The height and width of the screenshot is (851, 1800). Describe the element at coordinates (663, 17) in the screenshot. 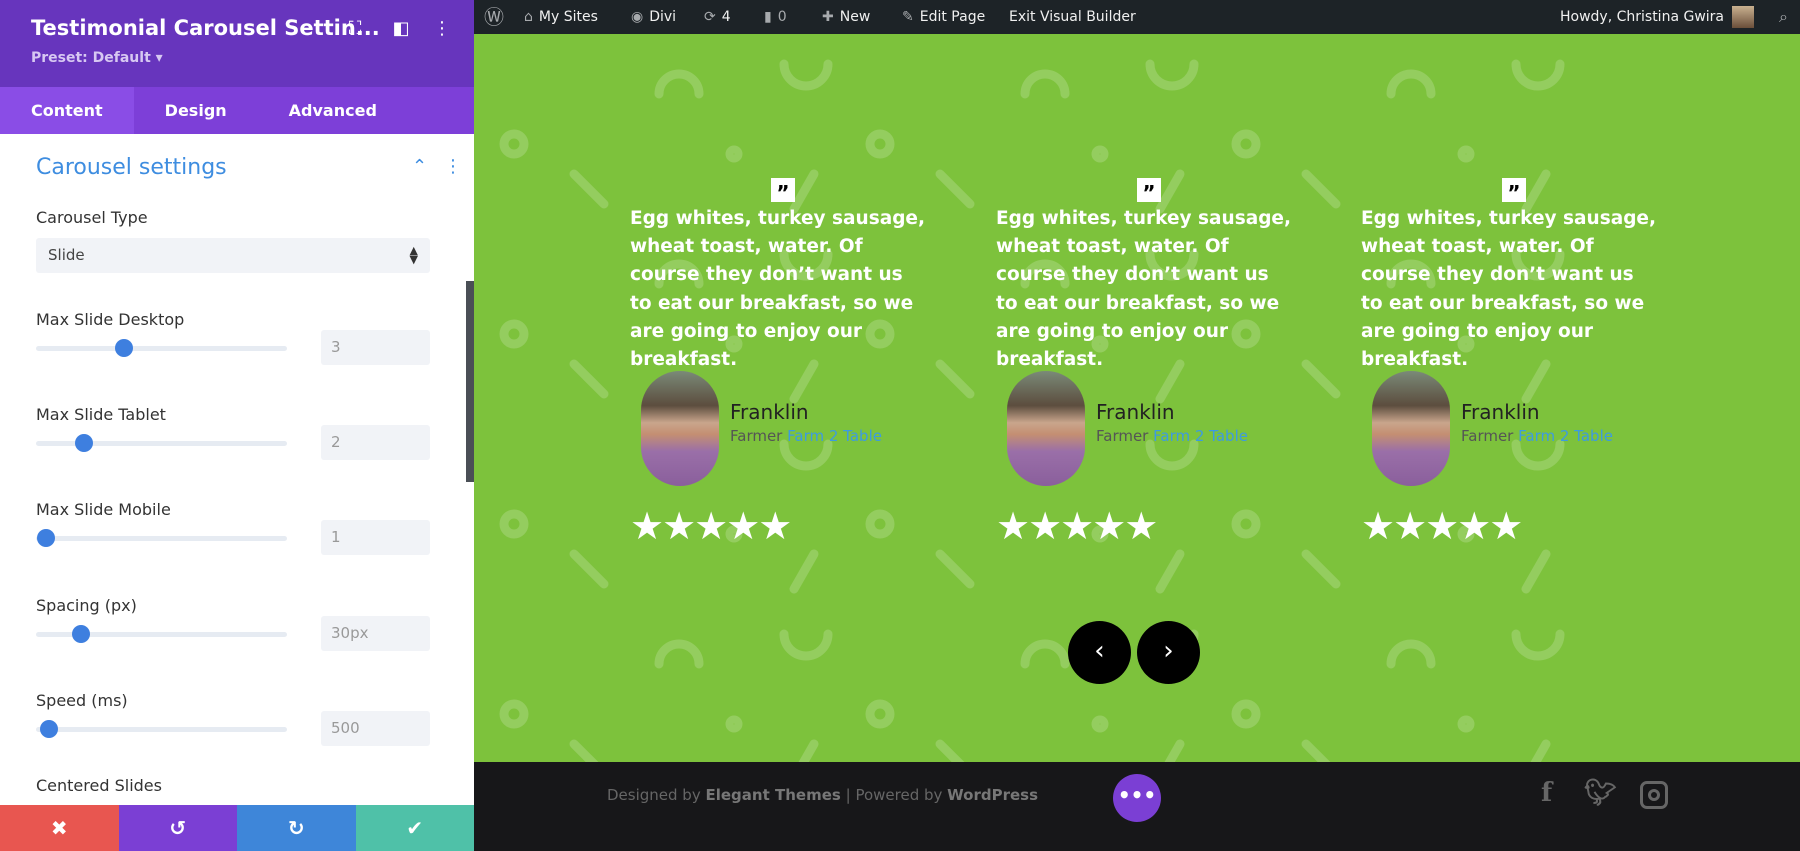

I see `divi-label: Divi` at that location.